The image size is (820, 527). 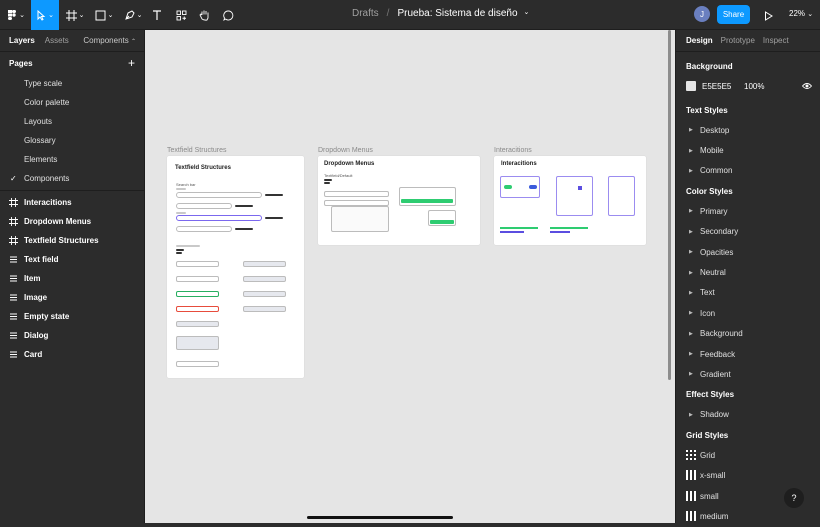 I want to click on frame-tool-button: ⌄, so click(x=75, y=15).